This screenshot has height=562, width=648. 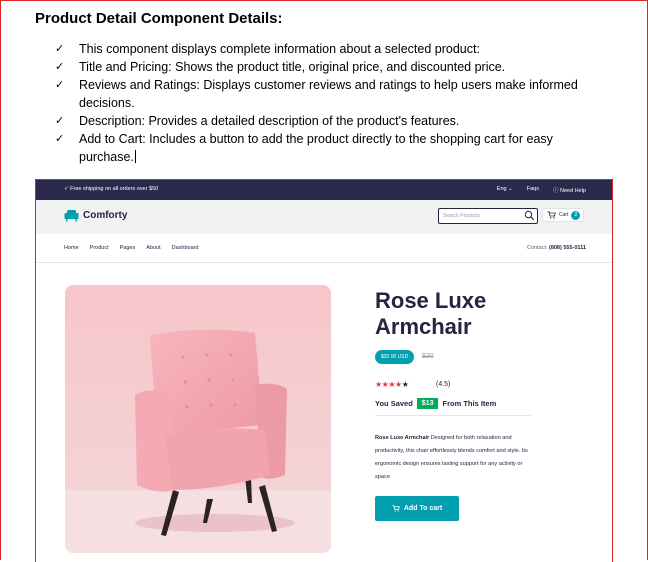 I want to click on star-rating: ★★★★★, so click(x=392, y=384).